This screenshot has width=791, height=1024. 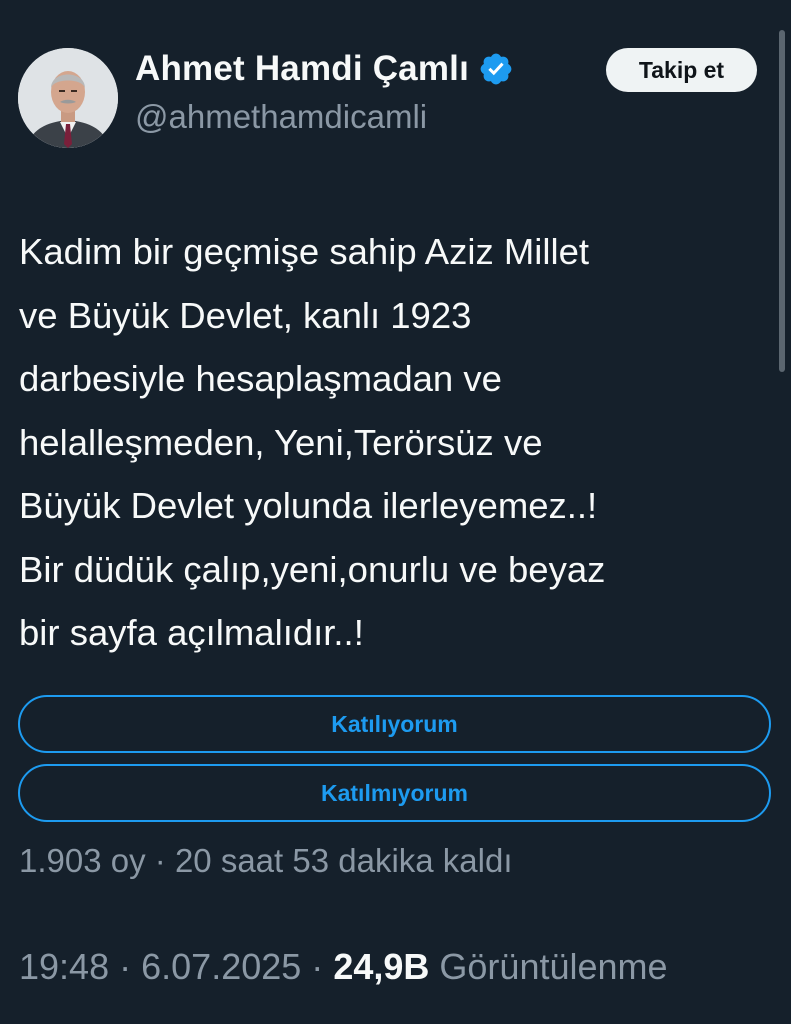 I want to click on poll: Katılıyorum Katılmıyorum, so click(x=395, y=764).